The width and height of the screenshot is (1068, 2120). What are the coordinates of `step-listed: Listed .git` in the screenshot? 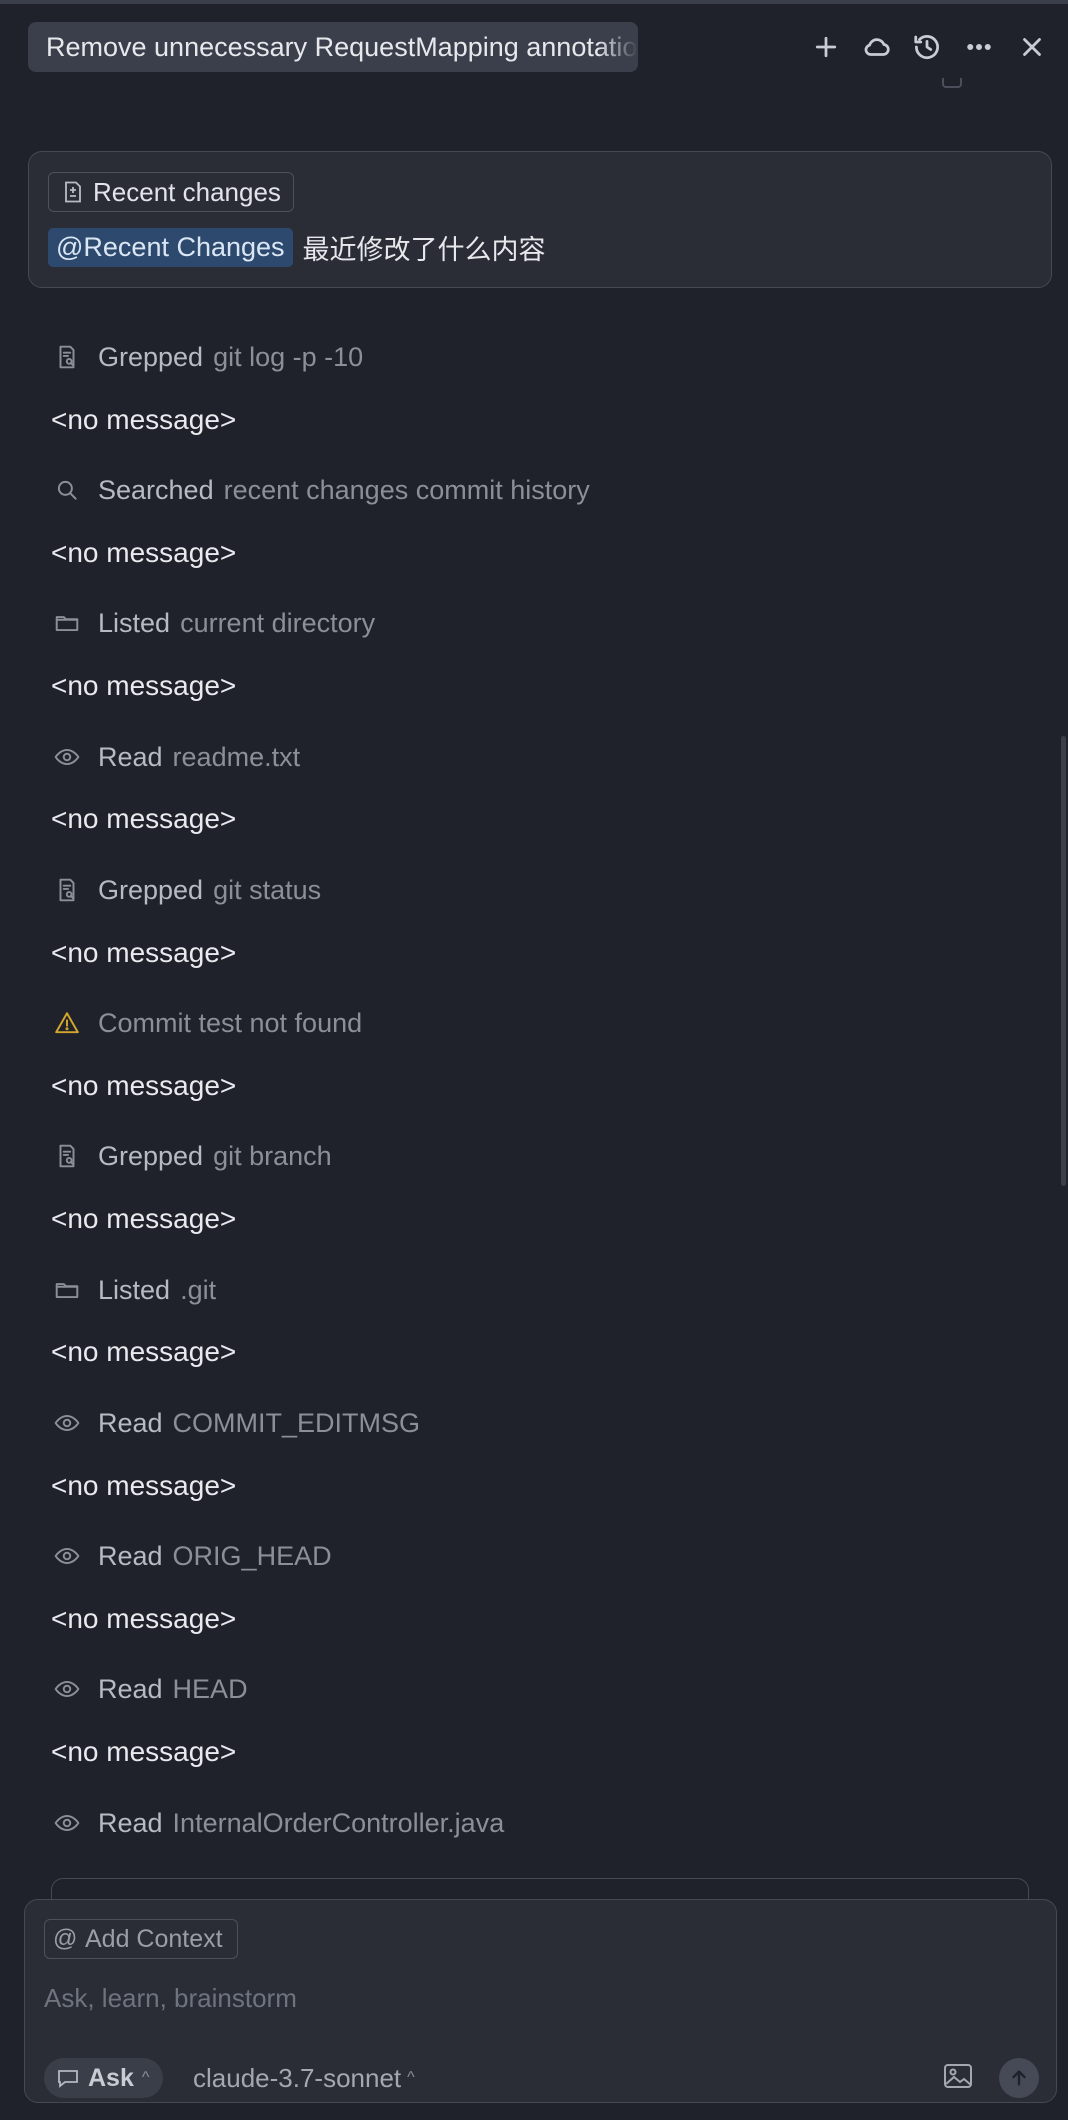 It's located at (134, 1290).